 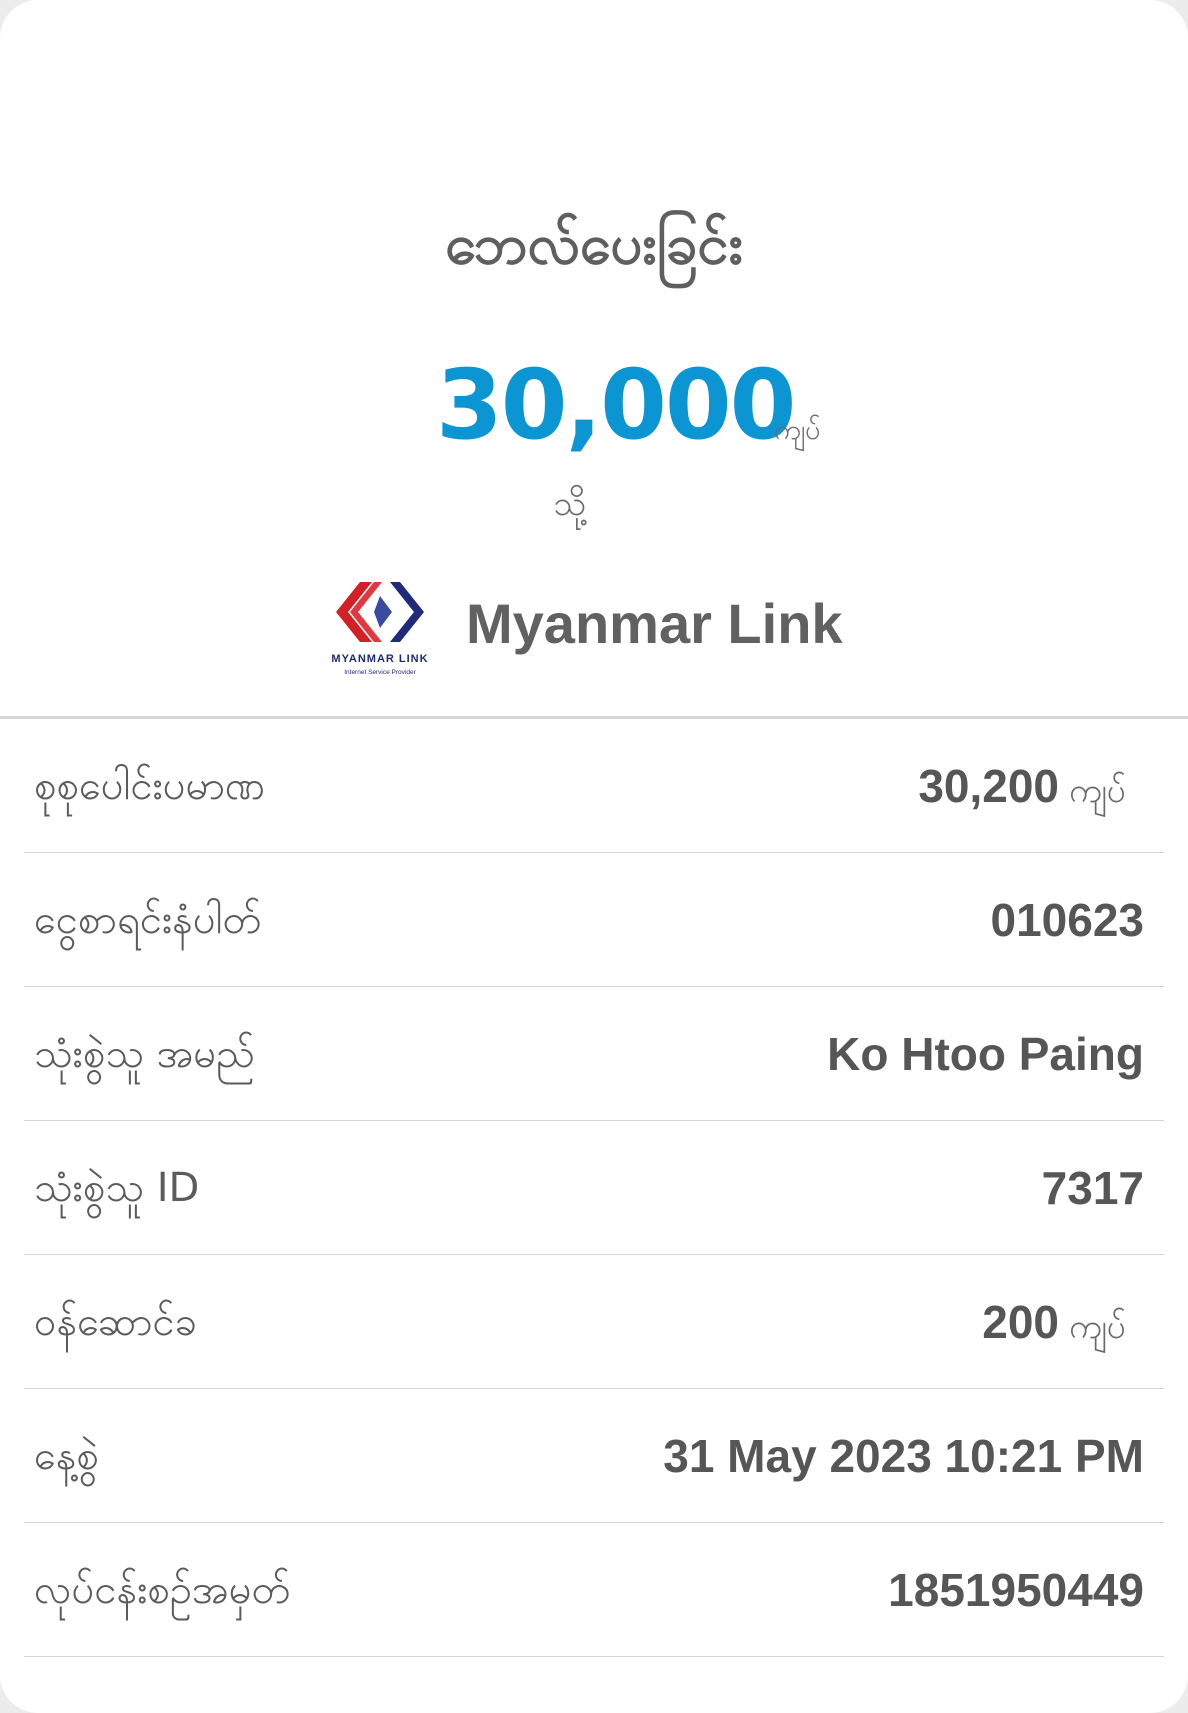 What do you see at coordinates (594, 786) in the screenshot?
I see `detail-row-total-amount: စုစုပေါင်းပမာဏ 30,200 ကျပ်` at bounding box center [594, 786].